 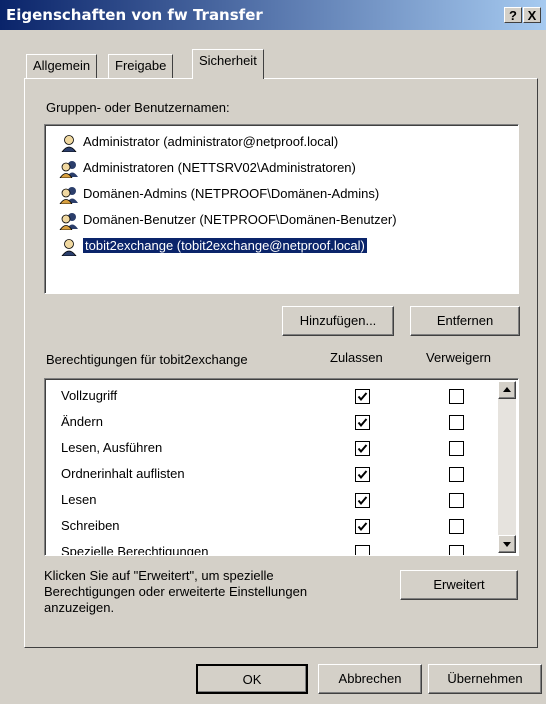 What do you see at coordinates (79, 499) in the screenshot?
I see `permission-row-label: Lesen` at bounding box center [79, 499].